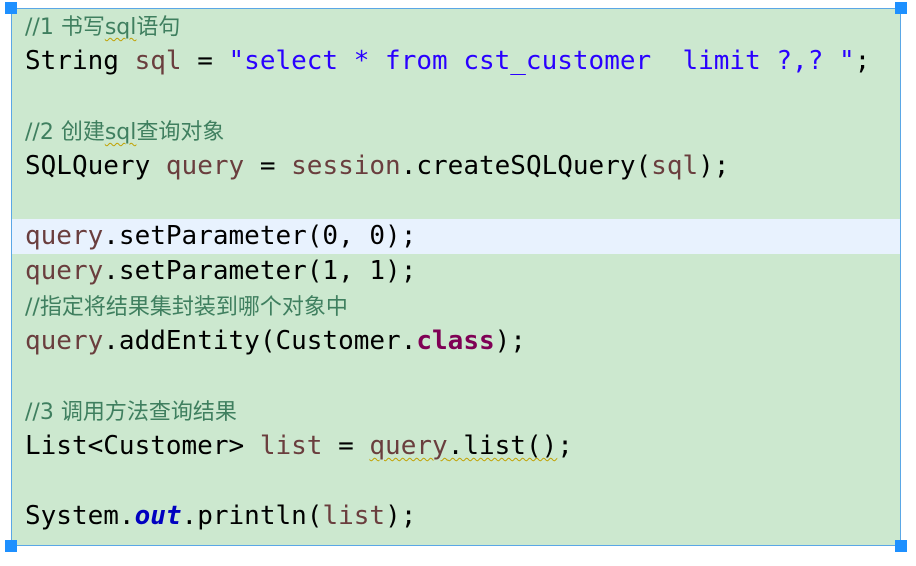 The height and width of the screenshot is (566, 916). What do you see at coordinates (80, 61) in the screenshot?
I see `type-token: String` at bounding box center [80, 61].